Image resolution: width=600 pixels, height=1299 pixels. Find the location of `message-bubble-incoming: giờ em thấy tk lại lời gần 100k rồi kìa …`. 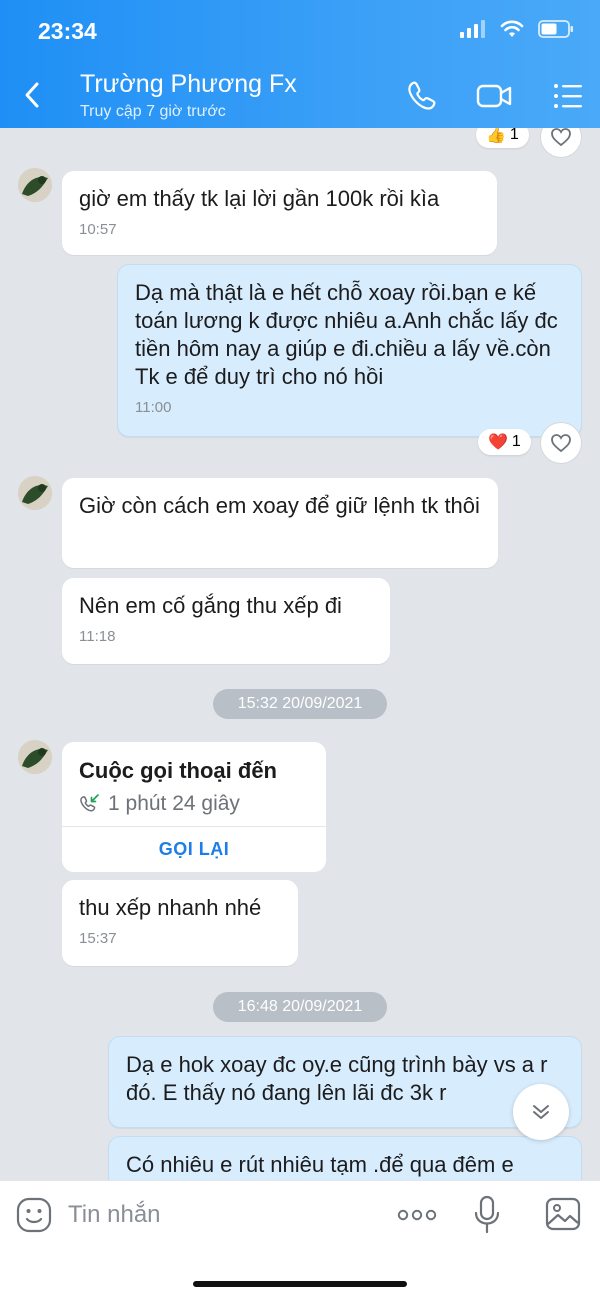

message-bubble-incoming: giờ em thấy tk lại lời gần 100k rồi kìa … is located at coordinates (279, 213).